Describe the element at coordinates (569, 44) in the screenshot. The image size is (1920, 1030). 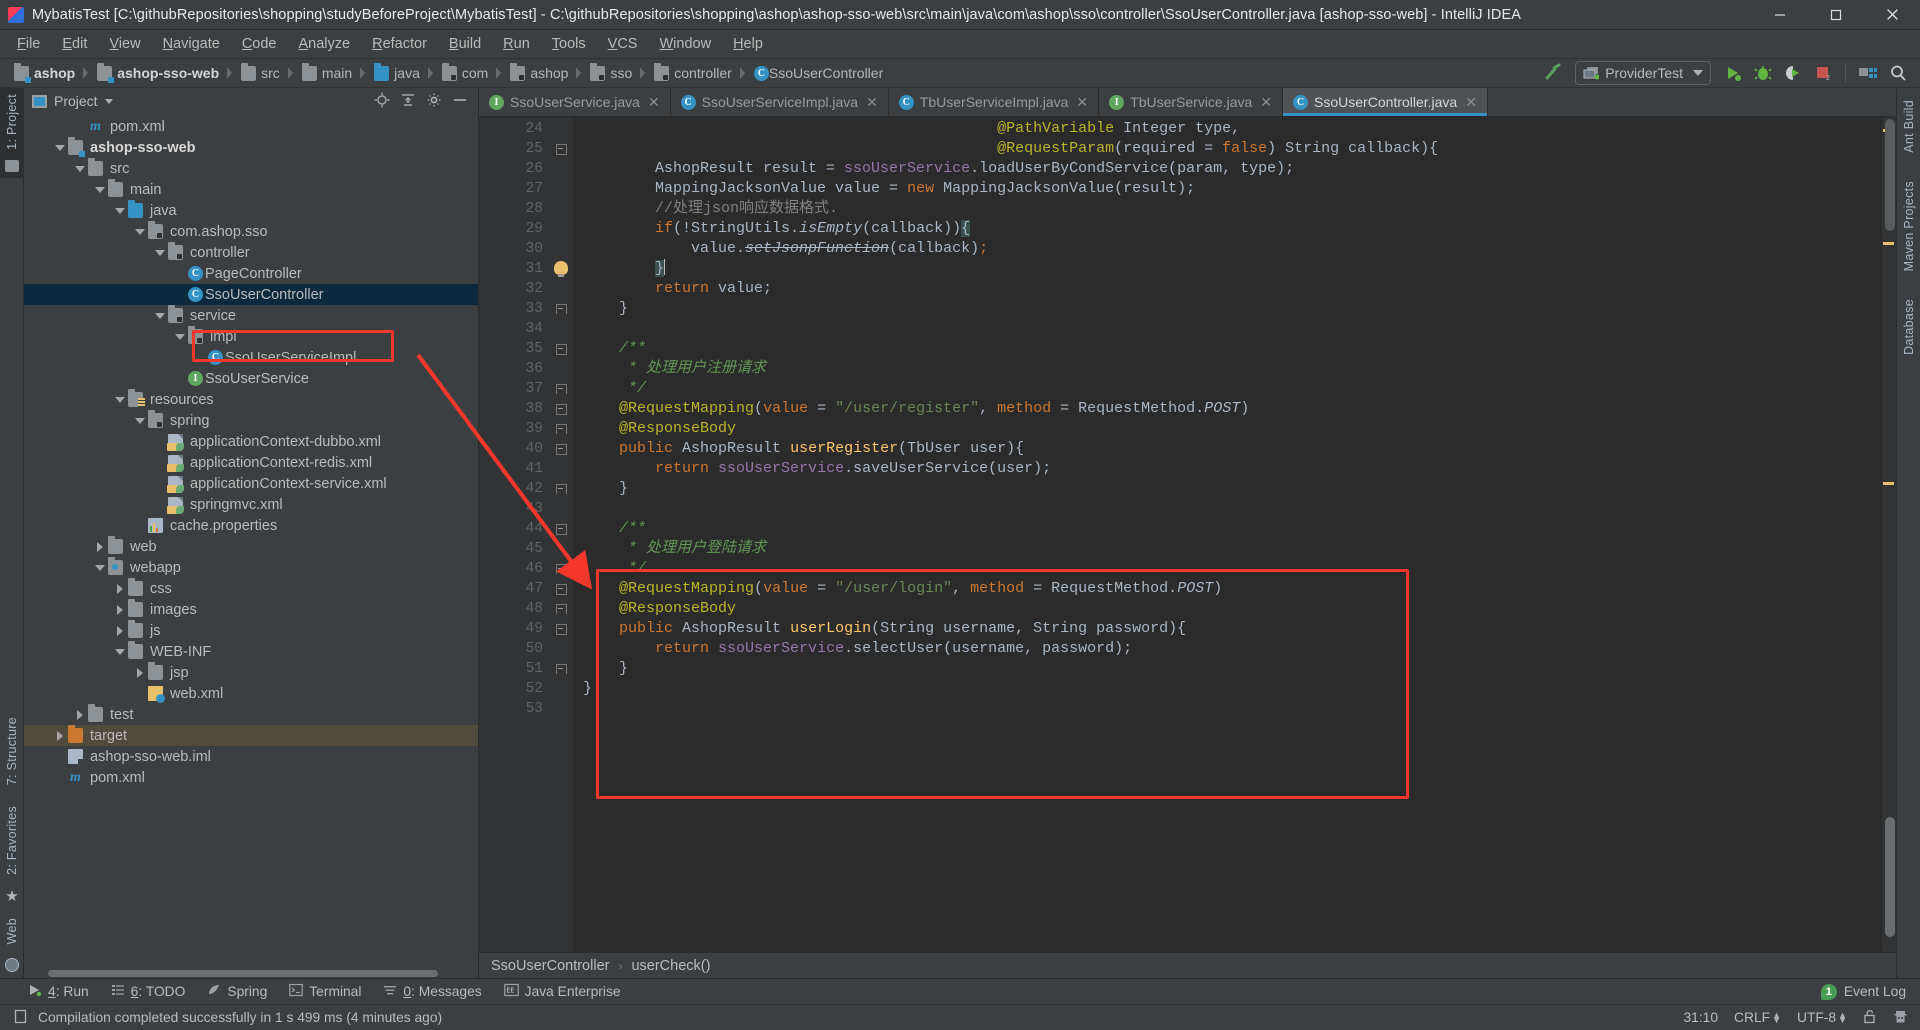
I see `menu-item-tools: Tools` at that location.